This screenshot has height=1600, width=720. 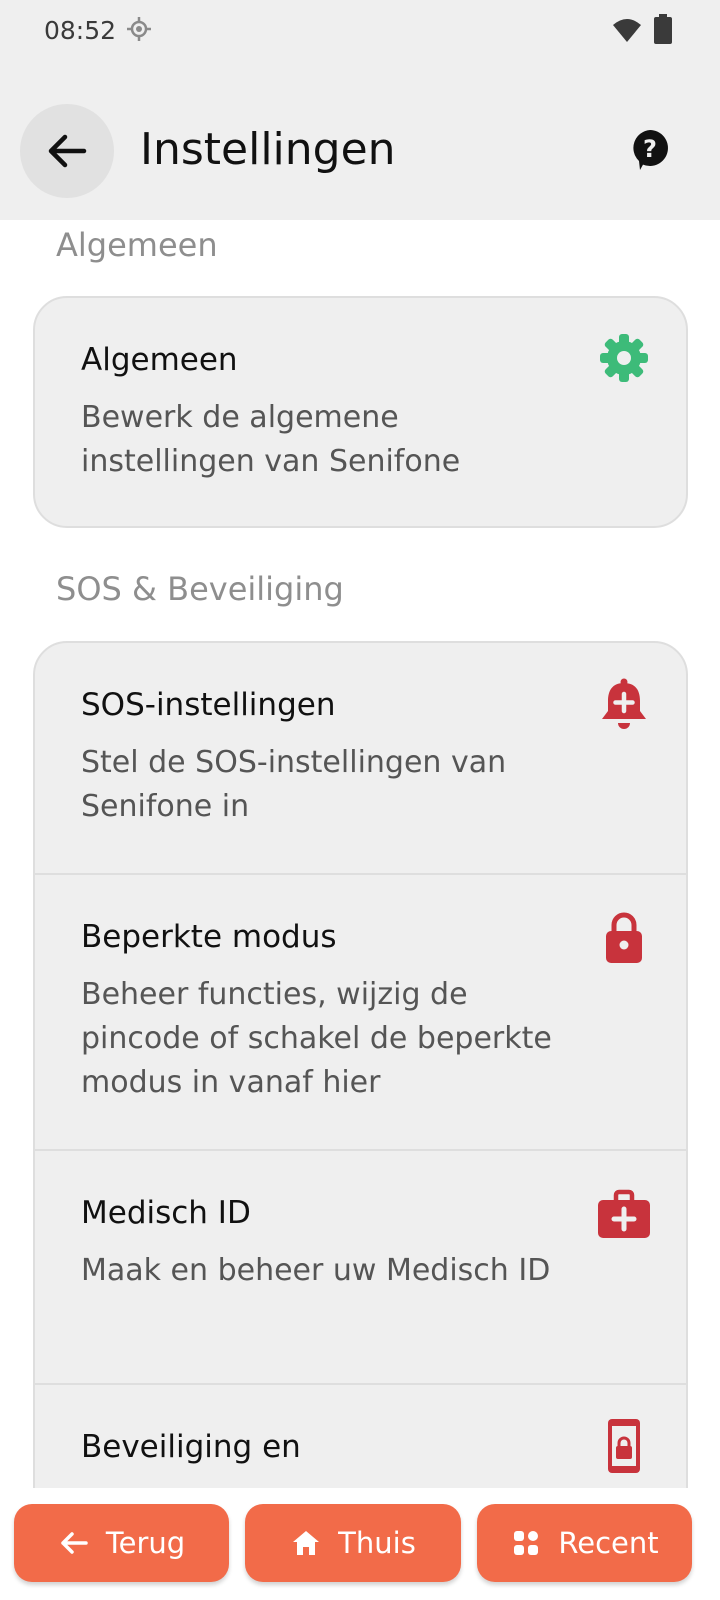 What do you see at coordinates (159, 360) in the screenshot?
I see `item-title: Algemeen` at bounding box center [159, 360].